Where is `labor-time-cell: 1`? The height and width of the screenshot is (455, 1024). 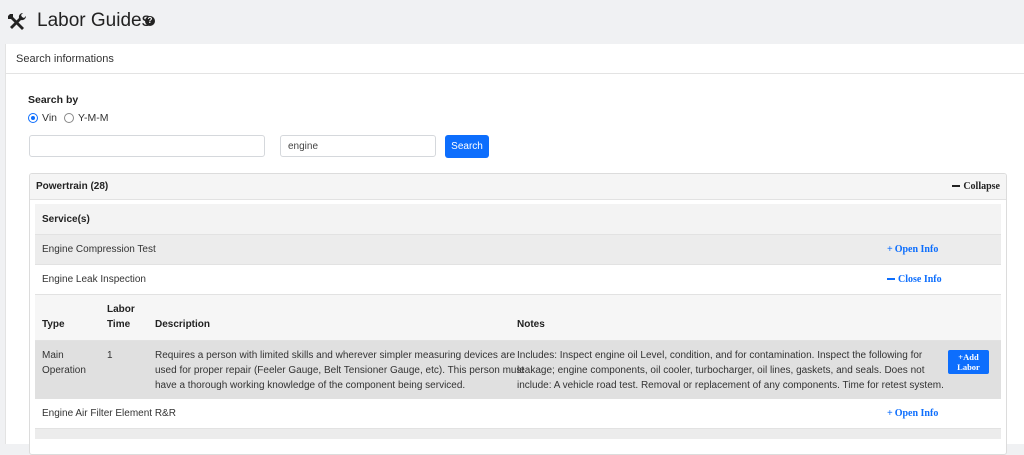
labor-time-cell: 1 is located at coordinates (110, 355).